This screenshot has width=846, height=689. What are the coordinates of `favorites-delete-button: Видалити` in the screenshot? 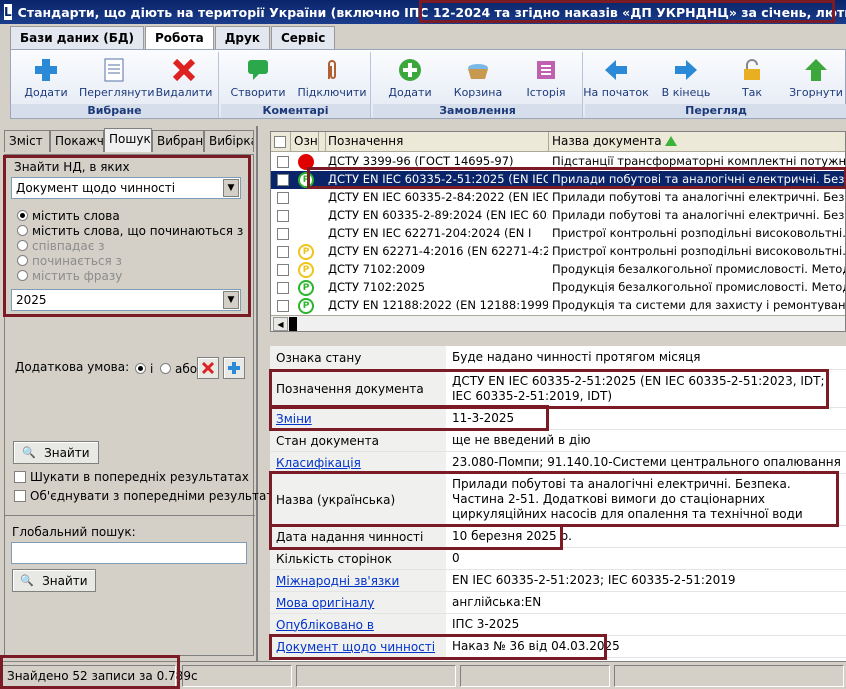 It's located at (184, 77).